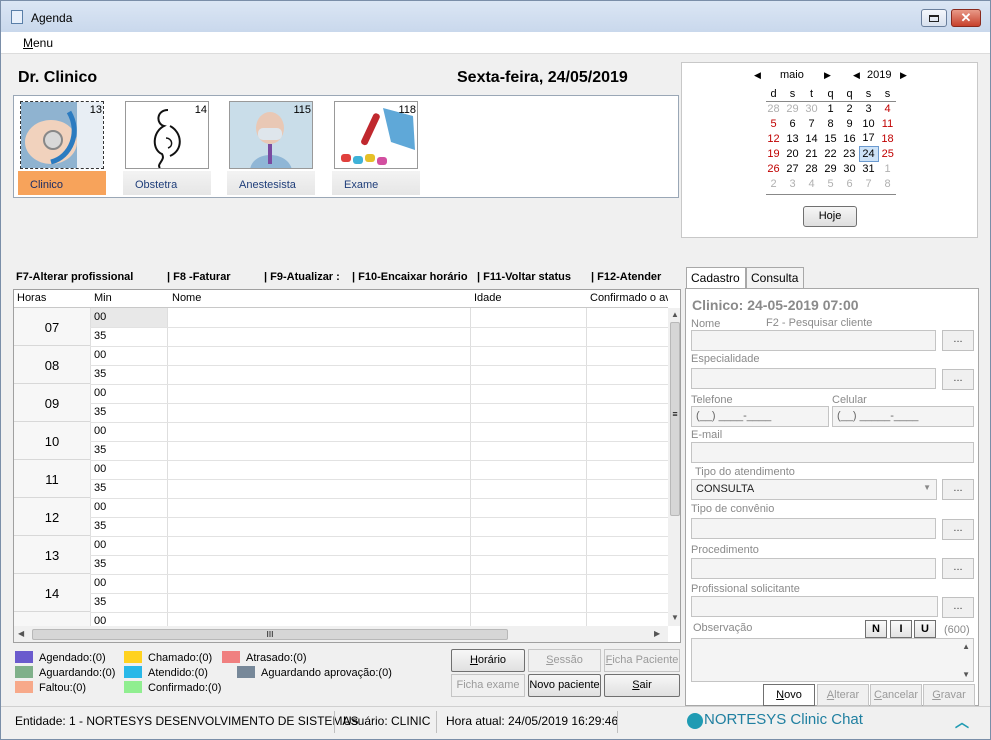 The height and width of the screenshot is (740, 991). Describe the element at coordinates (962, 722) in the screenshot. I see `chevron-up-icon: ︿` at that location.